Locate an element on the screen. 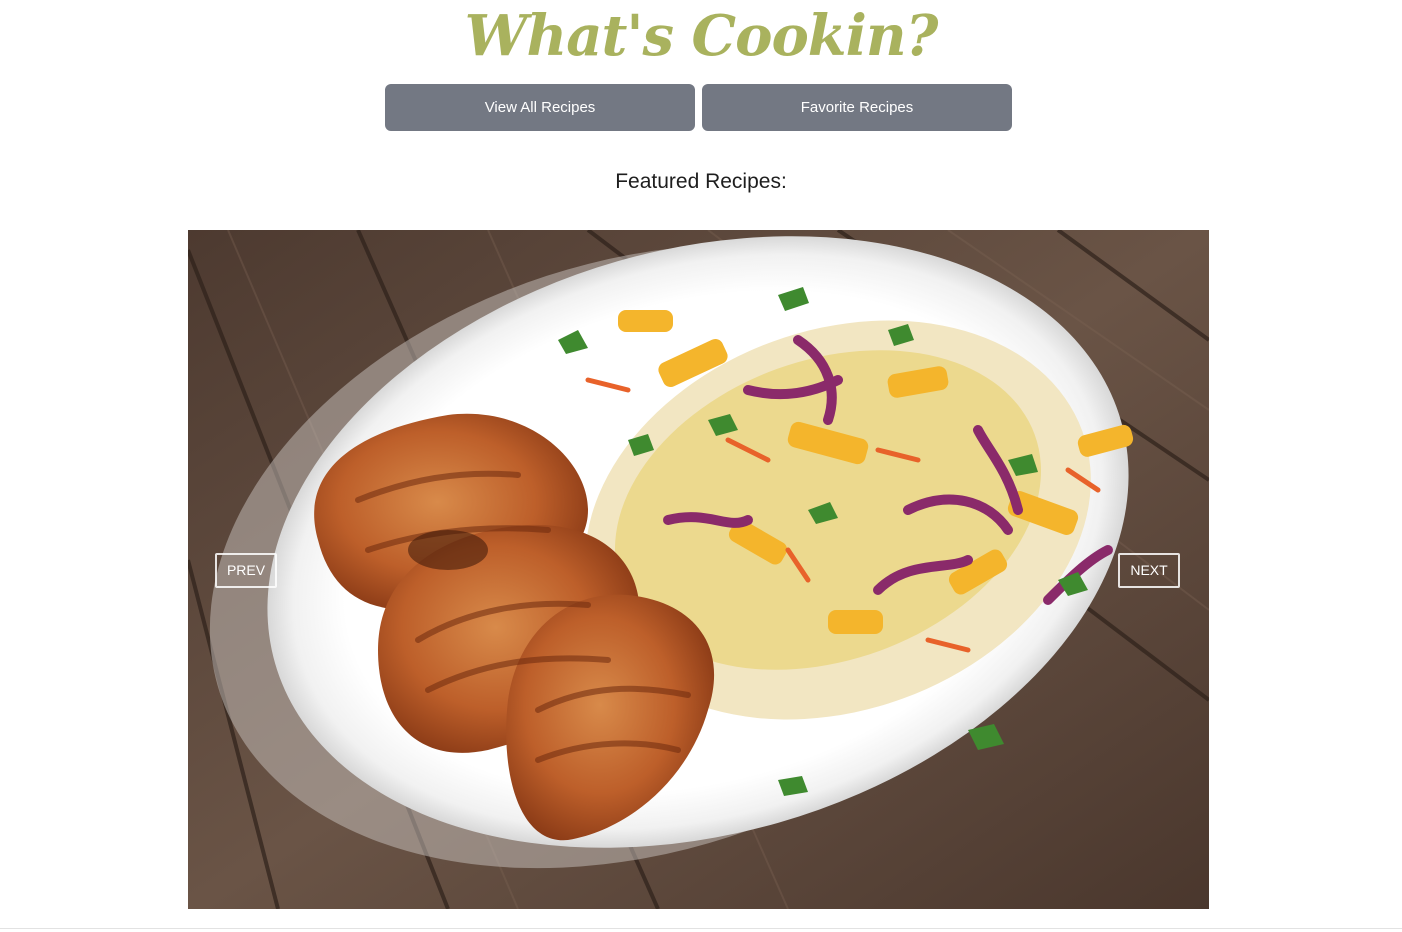 Image resolution: width=1402 pixels, height=932 pixels. view-all-recipes-button: View All Recipes is located at coordinates (540, 107).